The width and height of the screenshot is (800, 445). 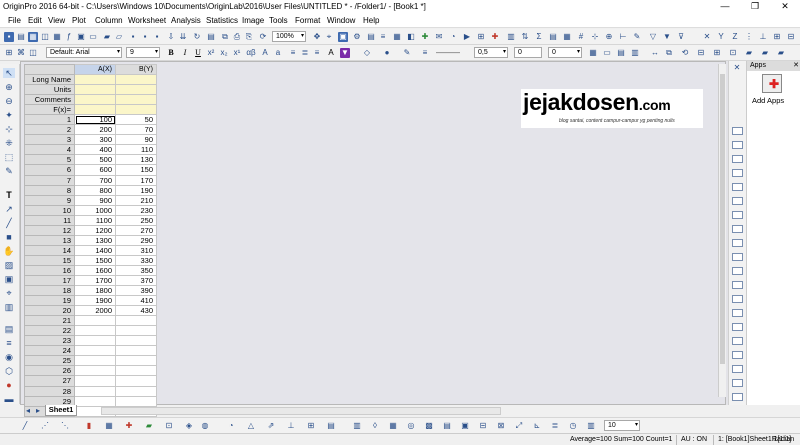 I want to click on quick-tool-15-icon, so click(x=737, y=327).